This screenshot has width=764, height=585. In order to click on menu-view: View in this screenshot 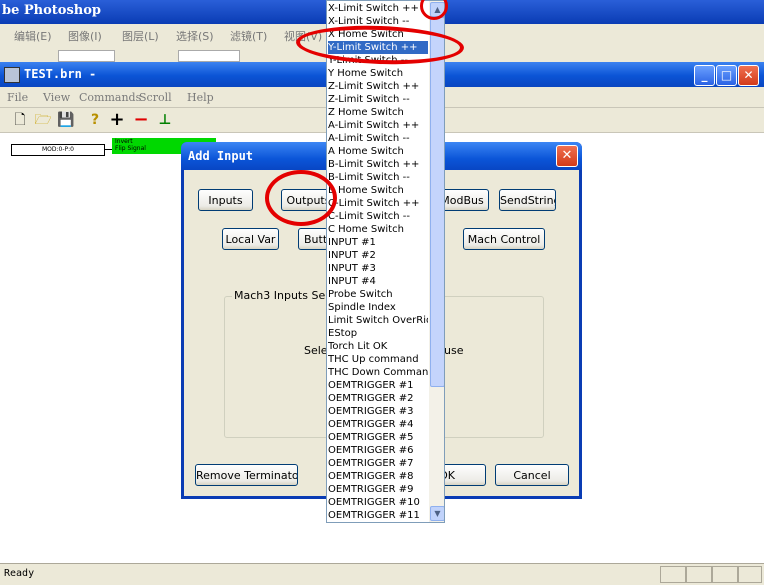, I will do `click(56, 97)`.